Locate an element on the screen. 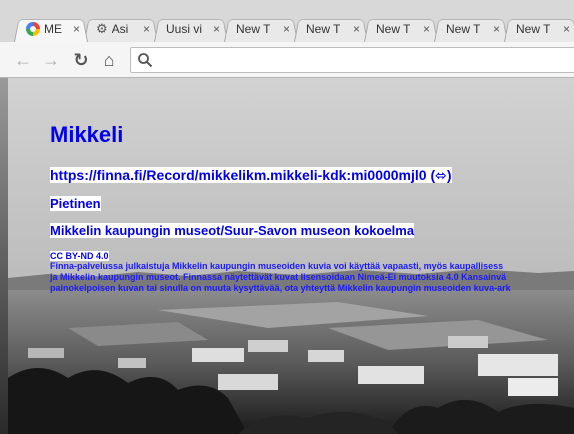  record-license-wrapper: CC BY-ND 4.0 is located at coordinates (79, 256).